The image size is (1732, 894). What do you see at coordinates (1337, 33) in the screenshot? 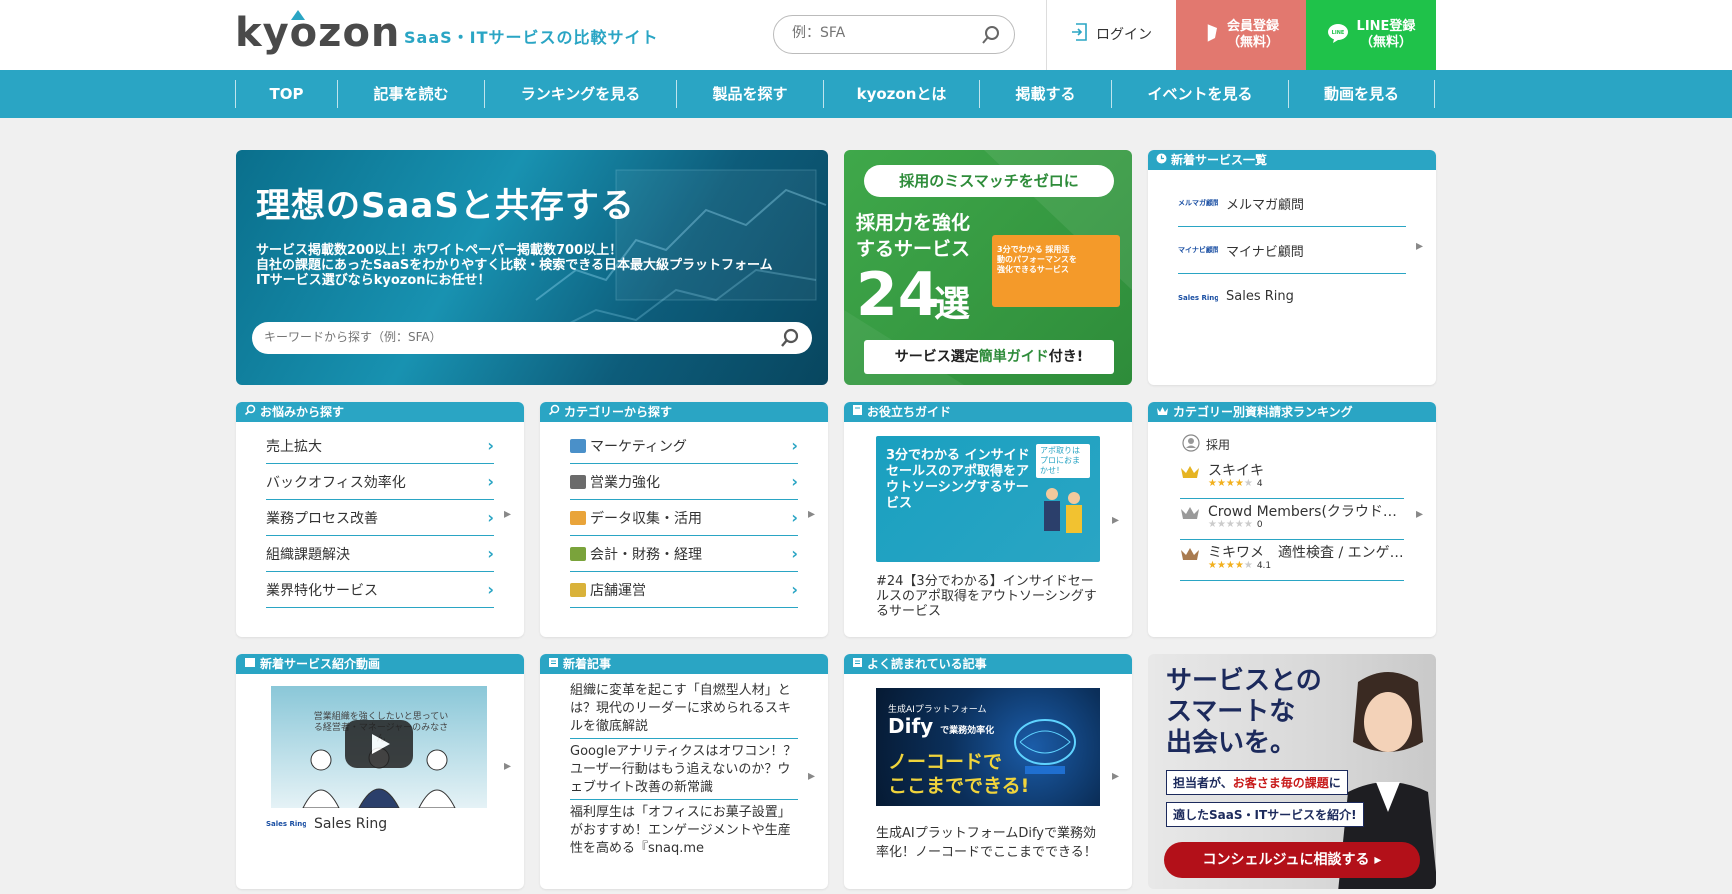
I see `svg-text: LINE` at bounding box center [1337, 33].